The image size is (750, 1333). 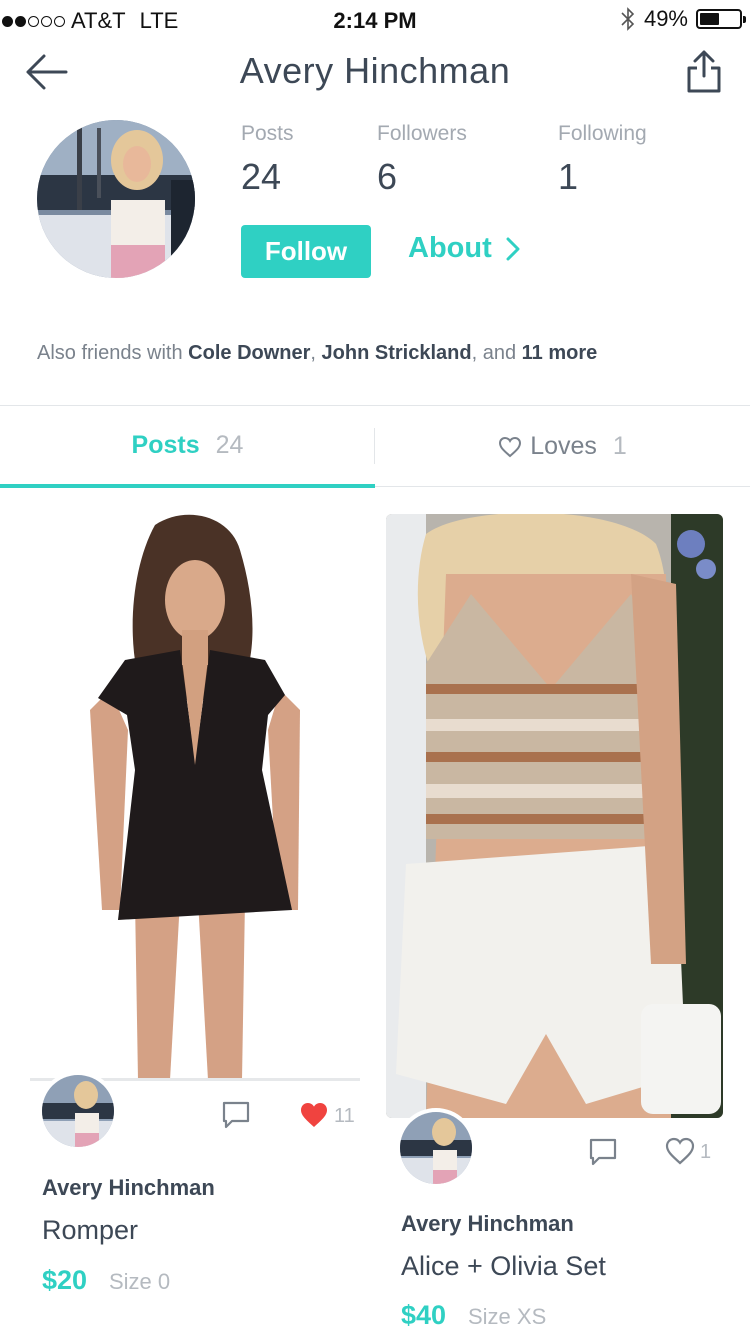 I want to click on profile-avatar, so click(x=116, y=199).